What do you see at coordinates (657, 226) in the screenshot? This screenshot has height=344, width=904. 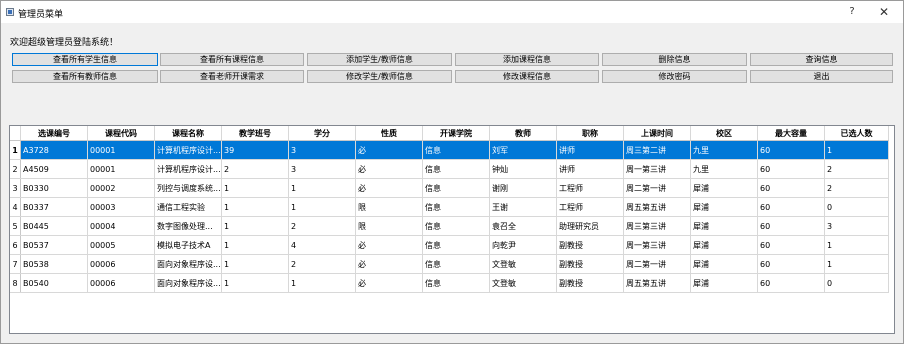 I see `table-cell: 周三第三讲` at bounding box center [657, 226].